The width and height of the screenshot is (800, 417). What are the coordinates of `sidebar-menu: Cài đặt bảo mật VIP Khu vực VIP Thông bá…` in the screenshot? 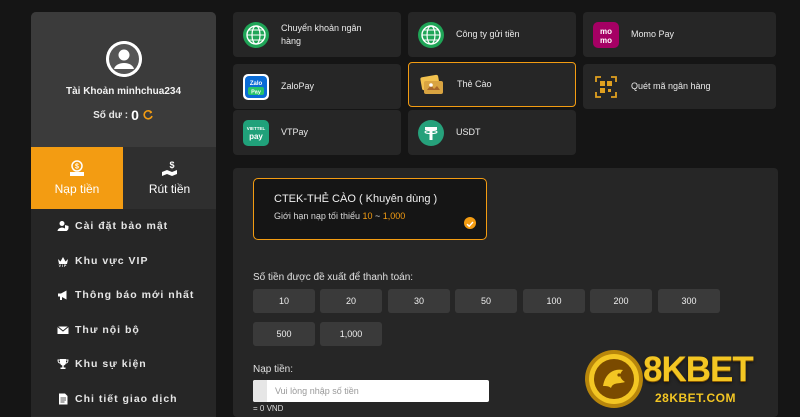 It's located at (123, 312).